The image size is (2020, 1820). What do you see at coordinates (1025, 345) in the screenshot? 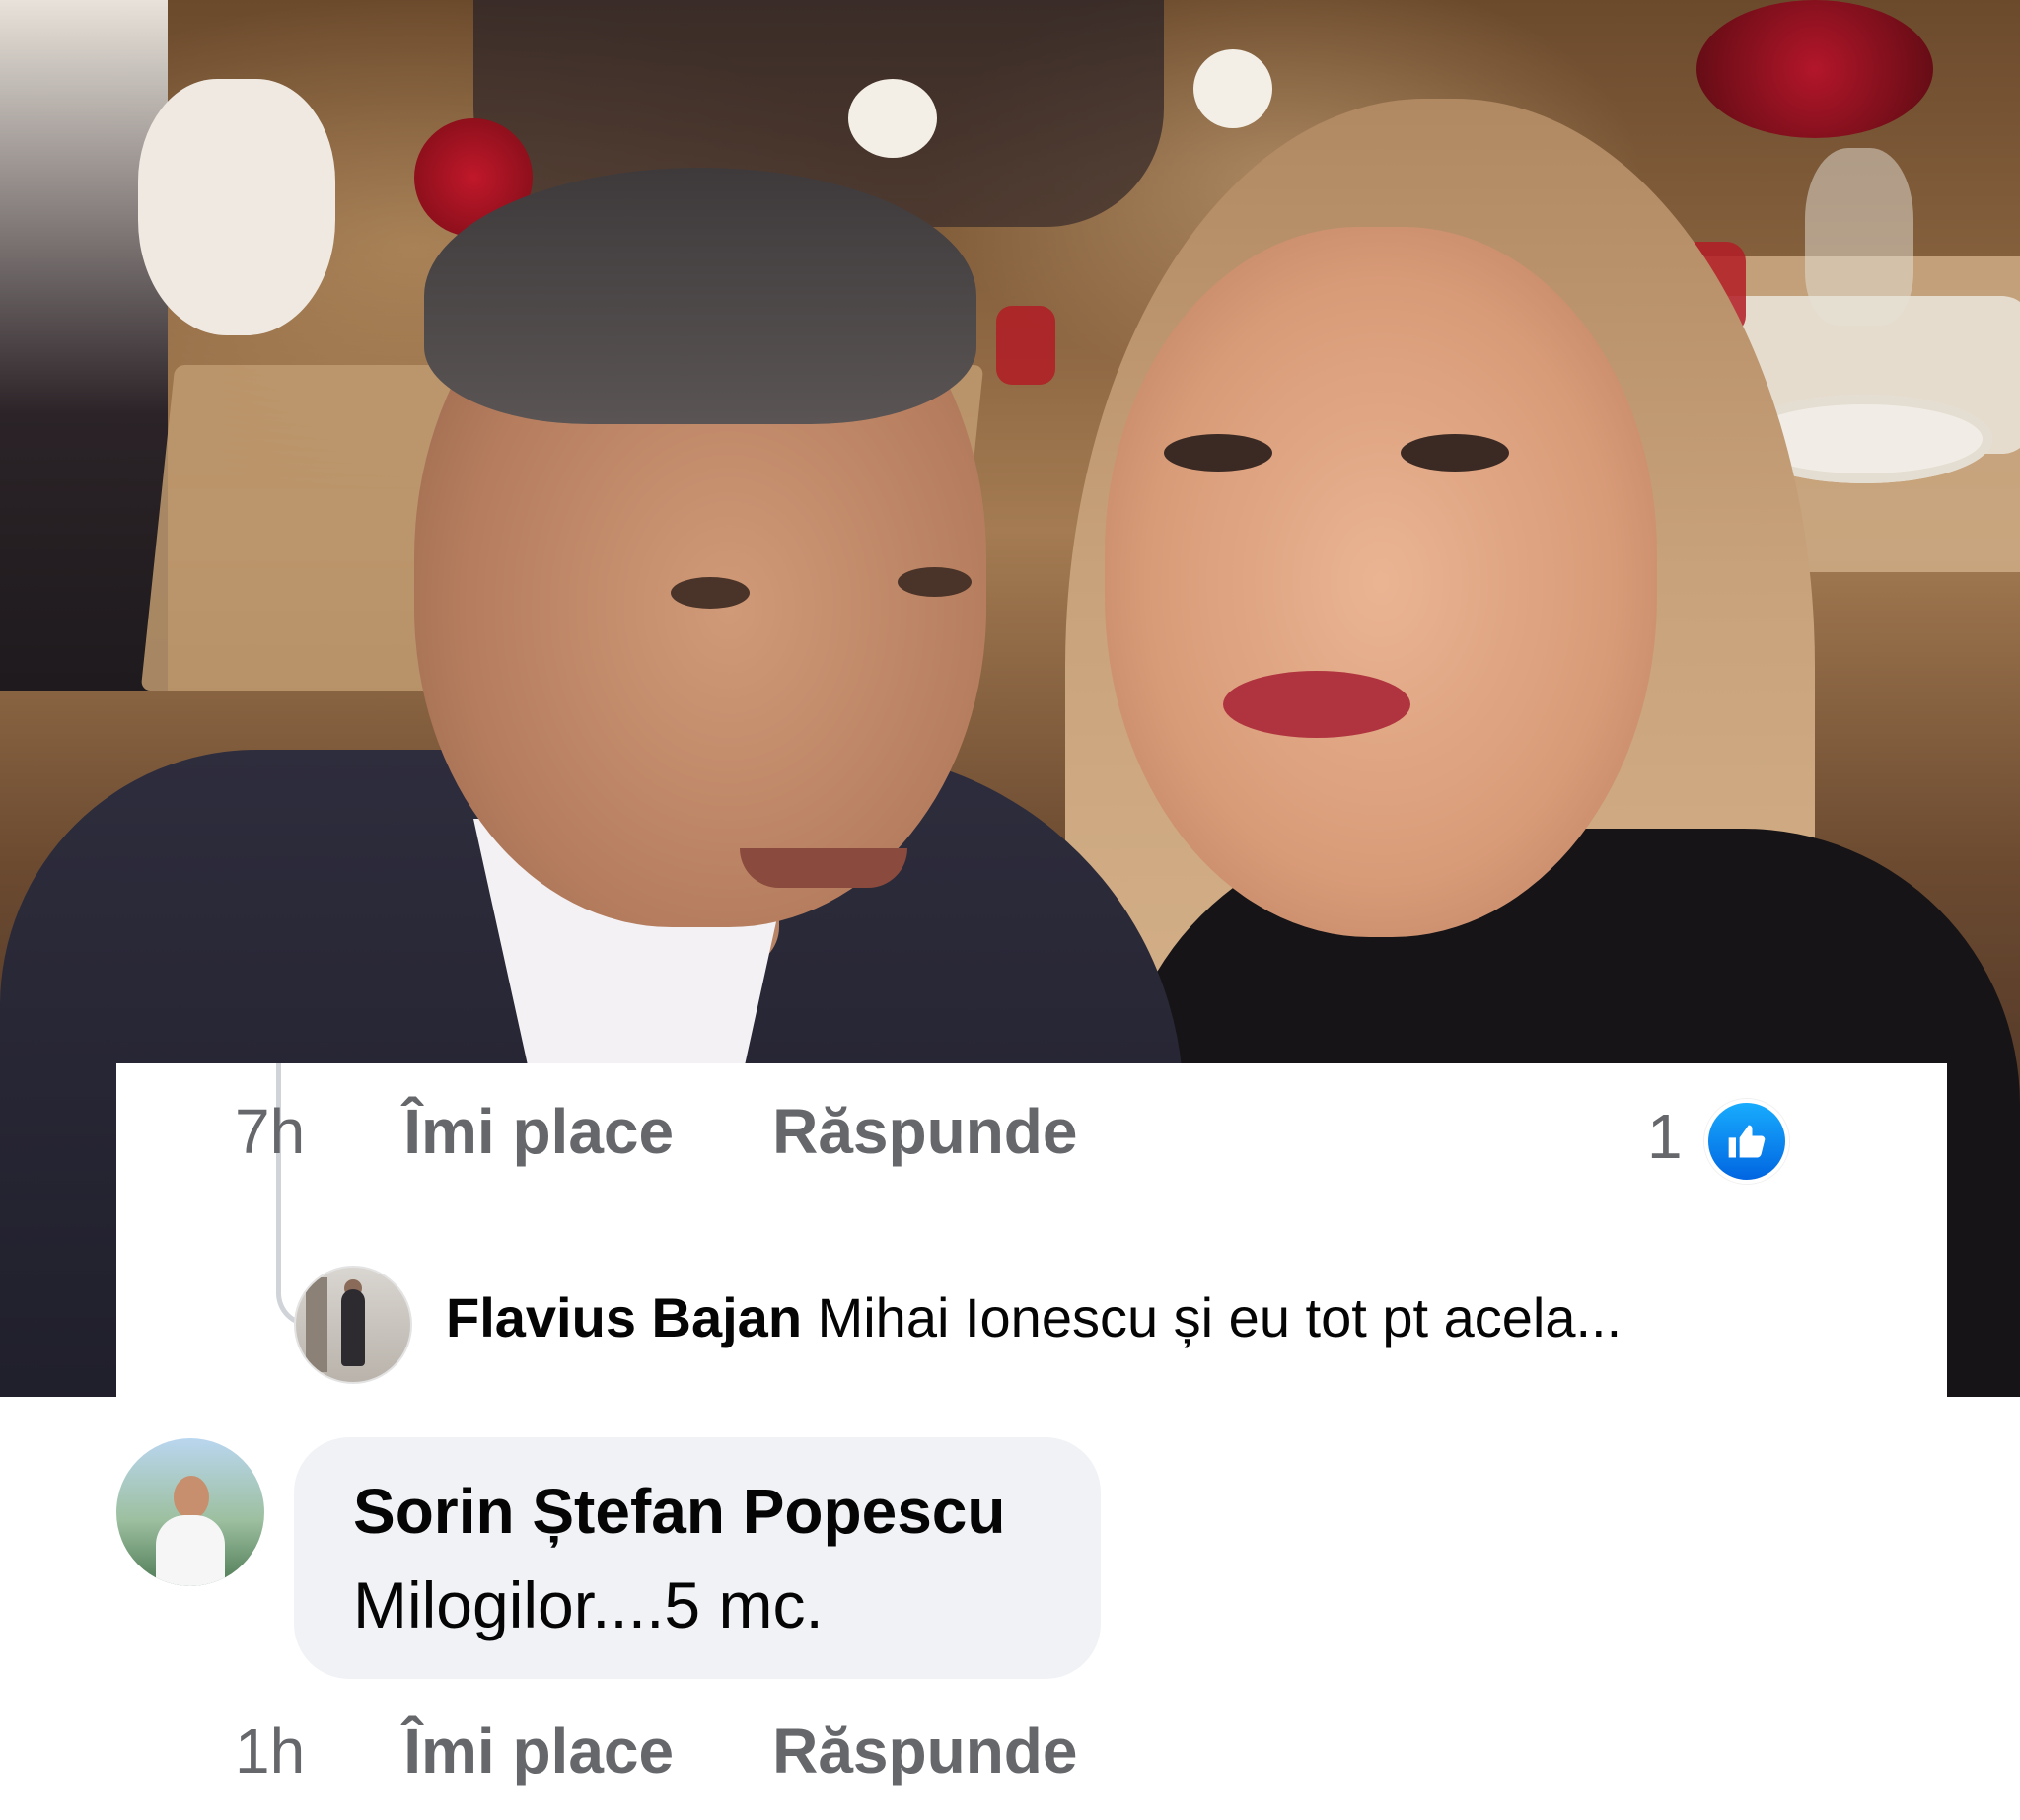
I see `photo-glass` at bounding box center [1025, 345].